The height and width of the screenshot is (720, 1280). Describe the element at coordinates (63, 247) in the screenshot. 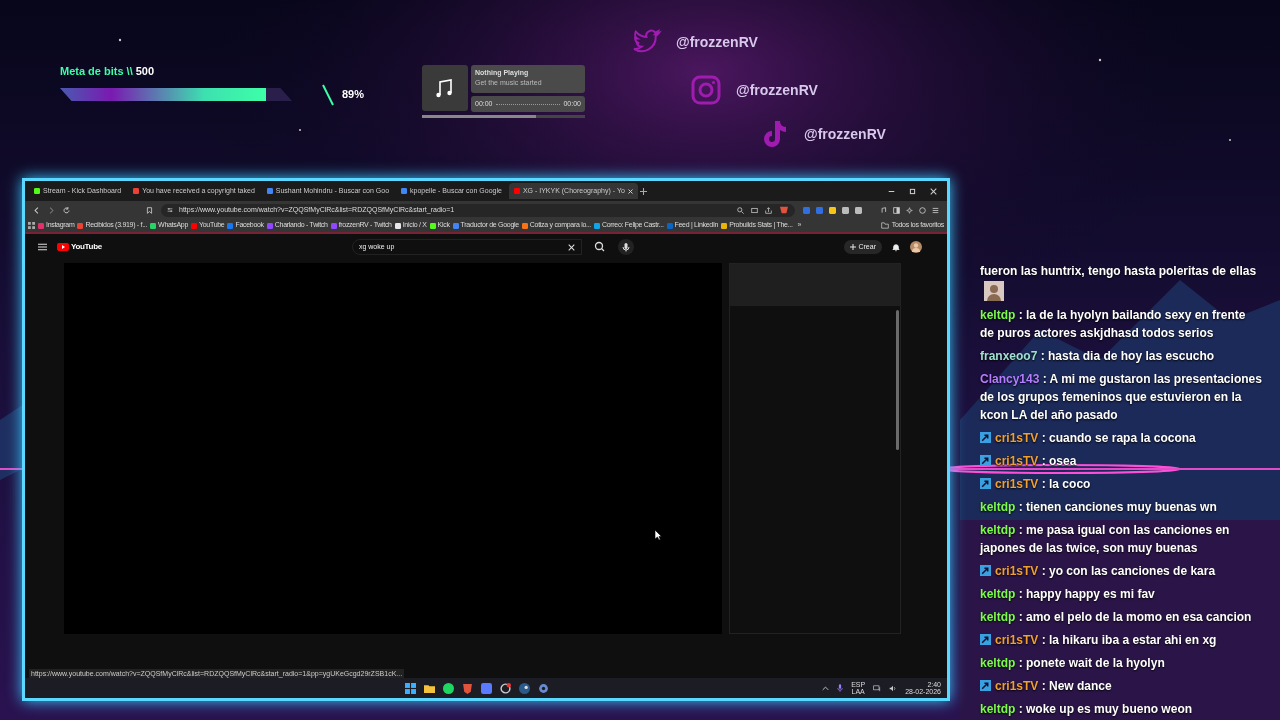

I see `play-icon` at that location.